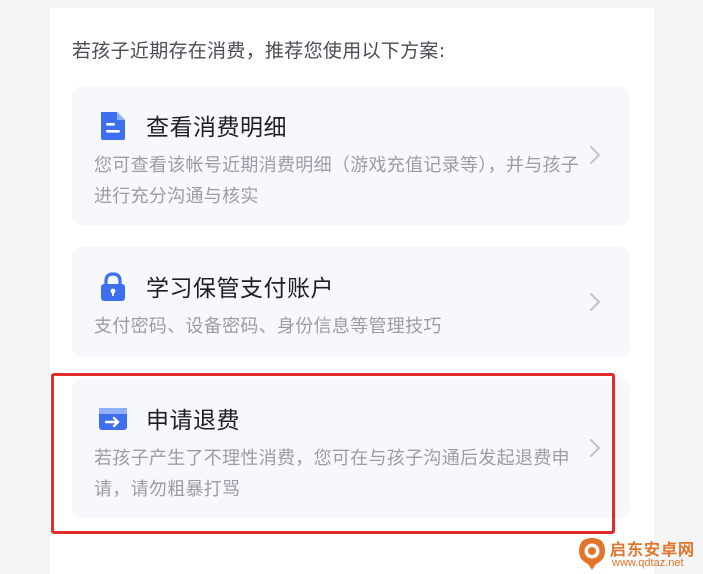 The width and height of the screenshot is (703, 574). What do you see at coordinates (259, 51) in the screenshot?
I see `intro-text: 若孩子近期存在消费，推荐您使用以下方案:` at bounding box center [259, 51].